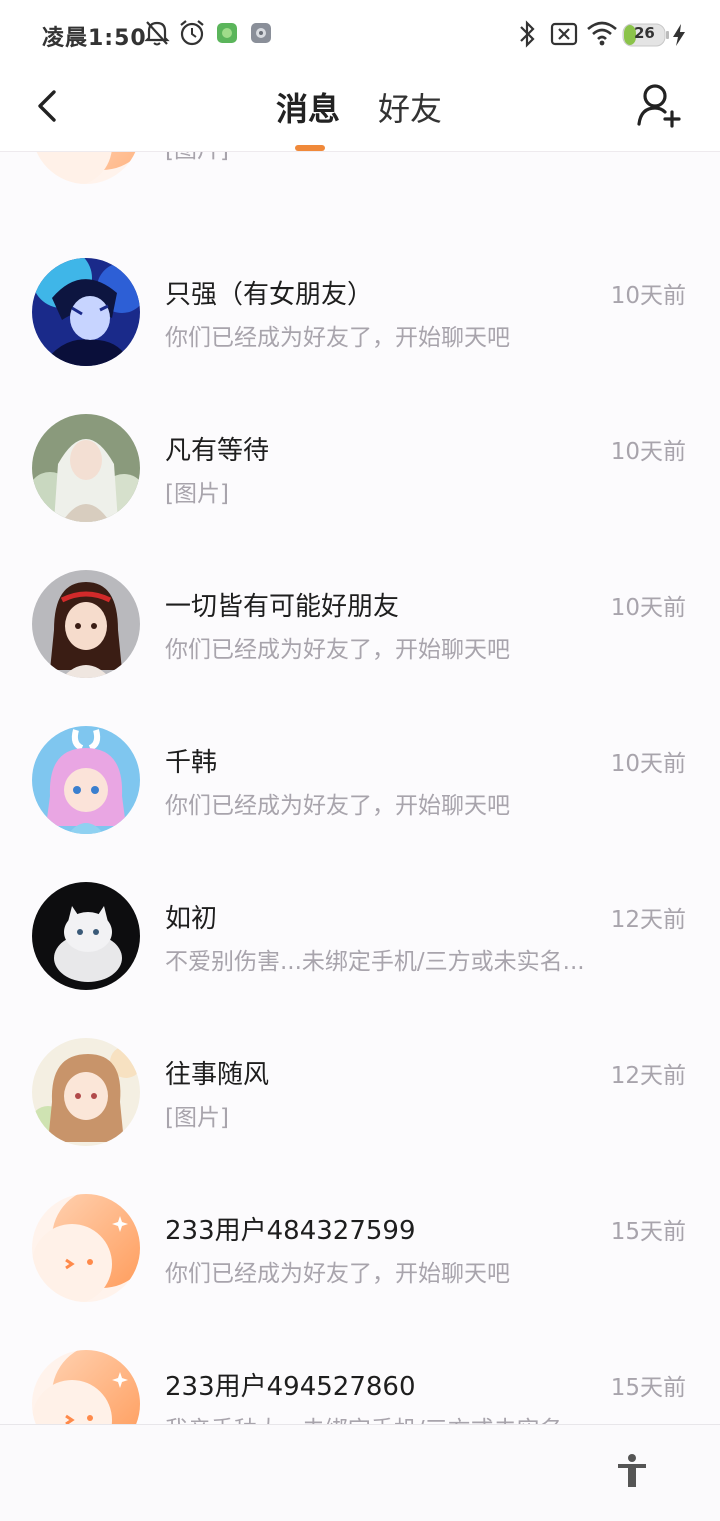  Describe the element at coordinates (360, 470) in the screenshot. I see `conversation-item: 凡有等待 [图片] 10天前` at that location.